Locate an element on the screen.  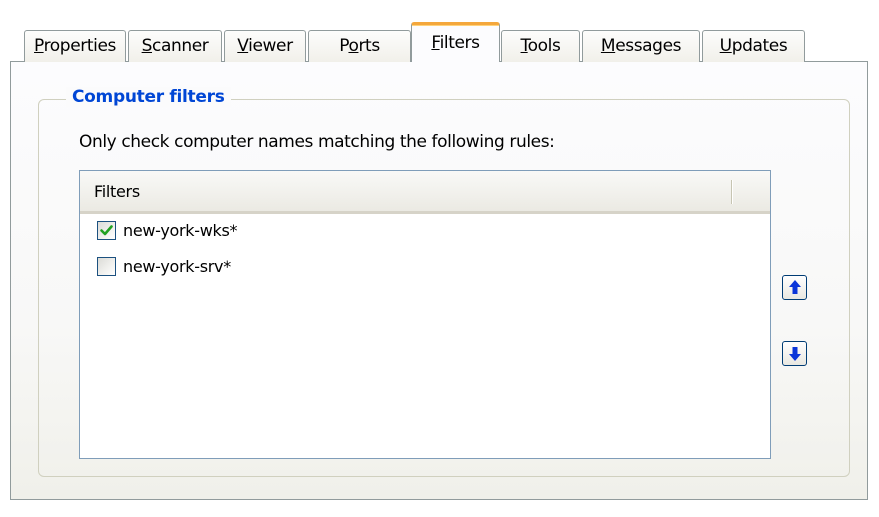
filter-text: new-york-wks* is located at coordinates (180, 230).